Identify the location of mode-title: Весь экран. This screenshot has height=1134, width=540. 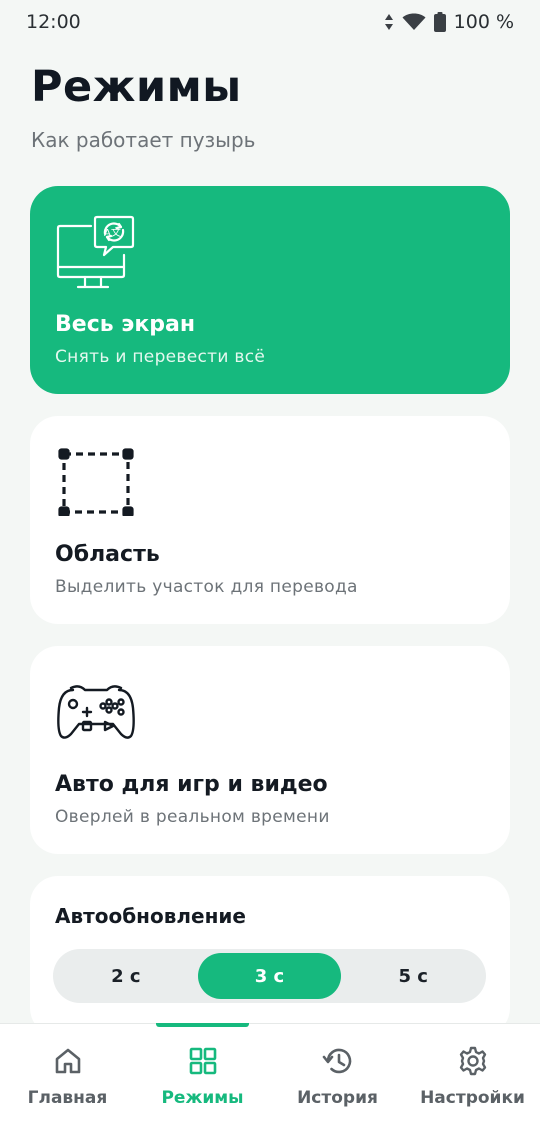
(125, 324).